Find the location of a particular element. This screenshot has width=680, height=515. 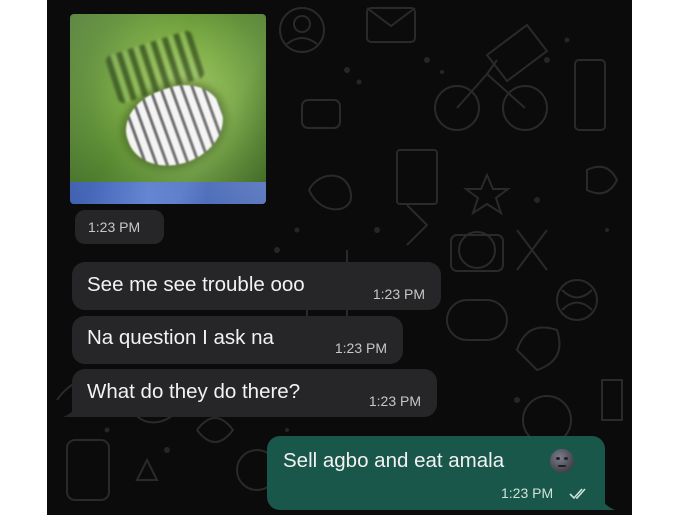

message-text: See me see trouble ooo is located at coordinates (196, 284).